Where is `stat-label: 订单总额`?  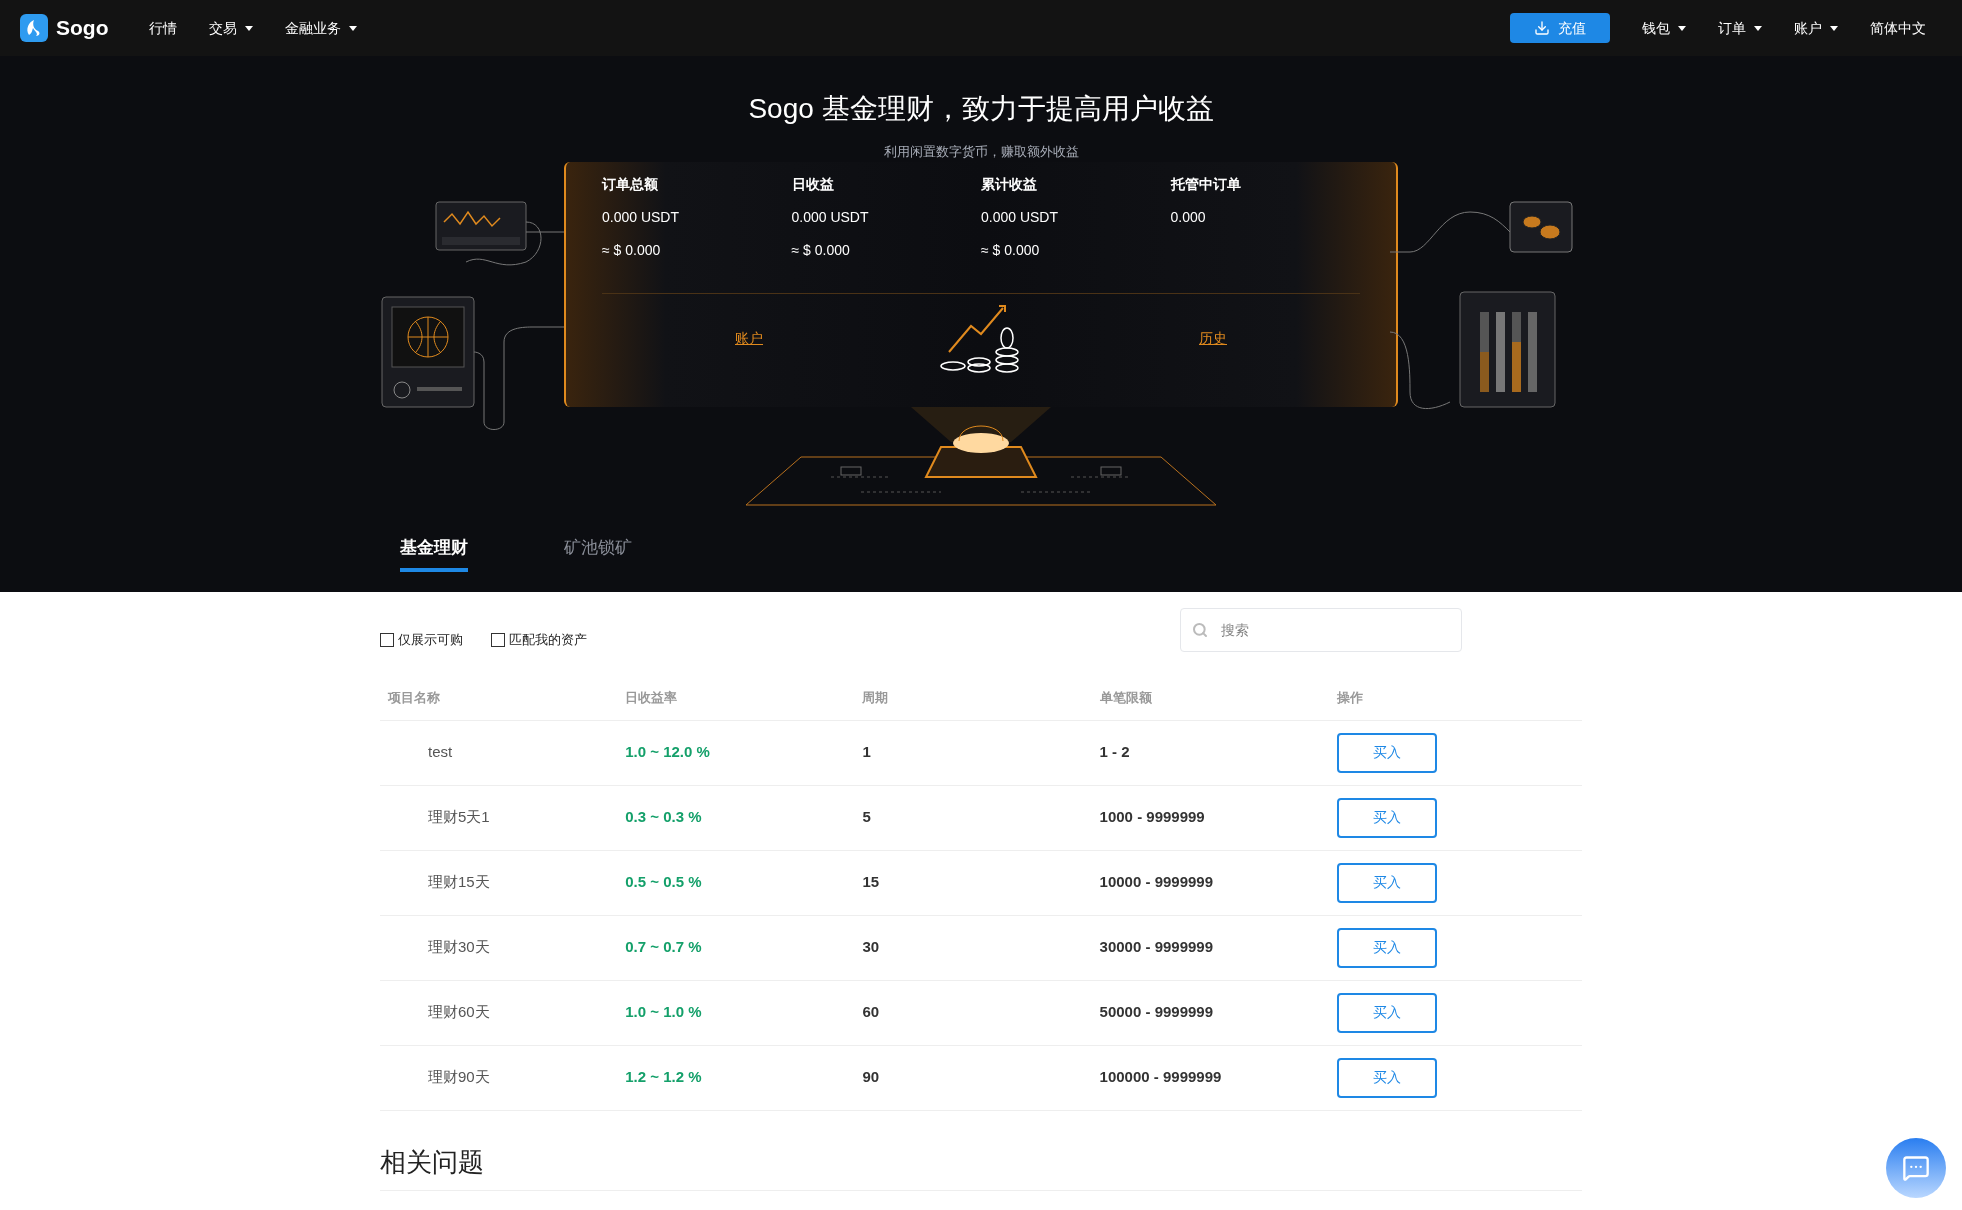 stat-label: 订单总额 is located at coordinates (630, 184).